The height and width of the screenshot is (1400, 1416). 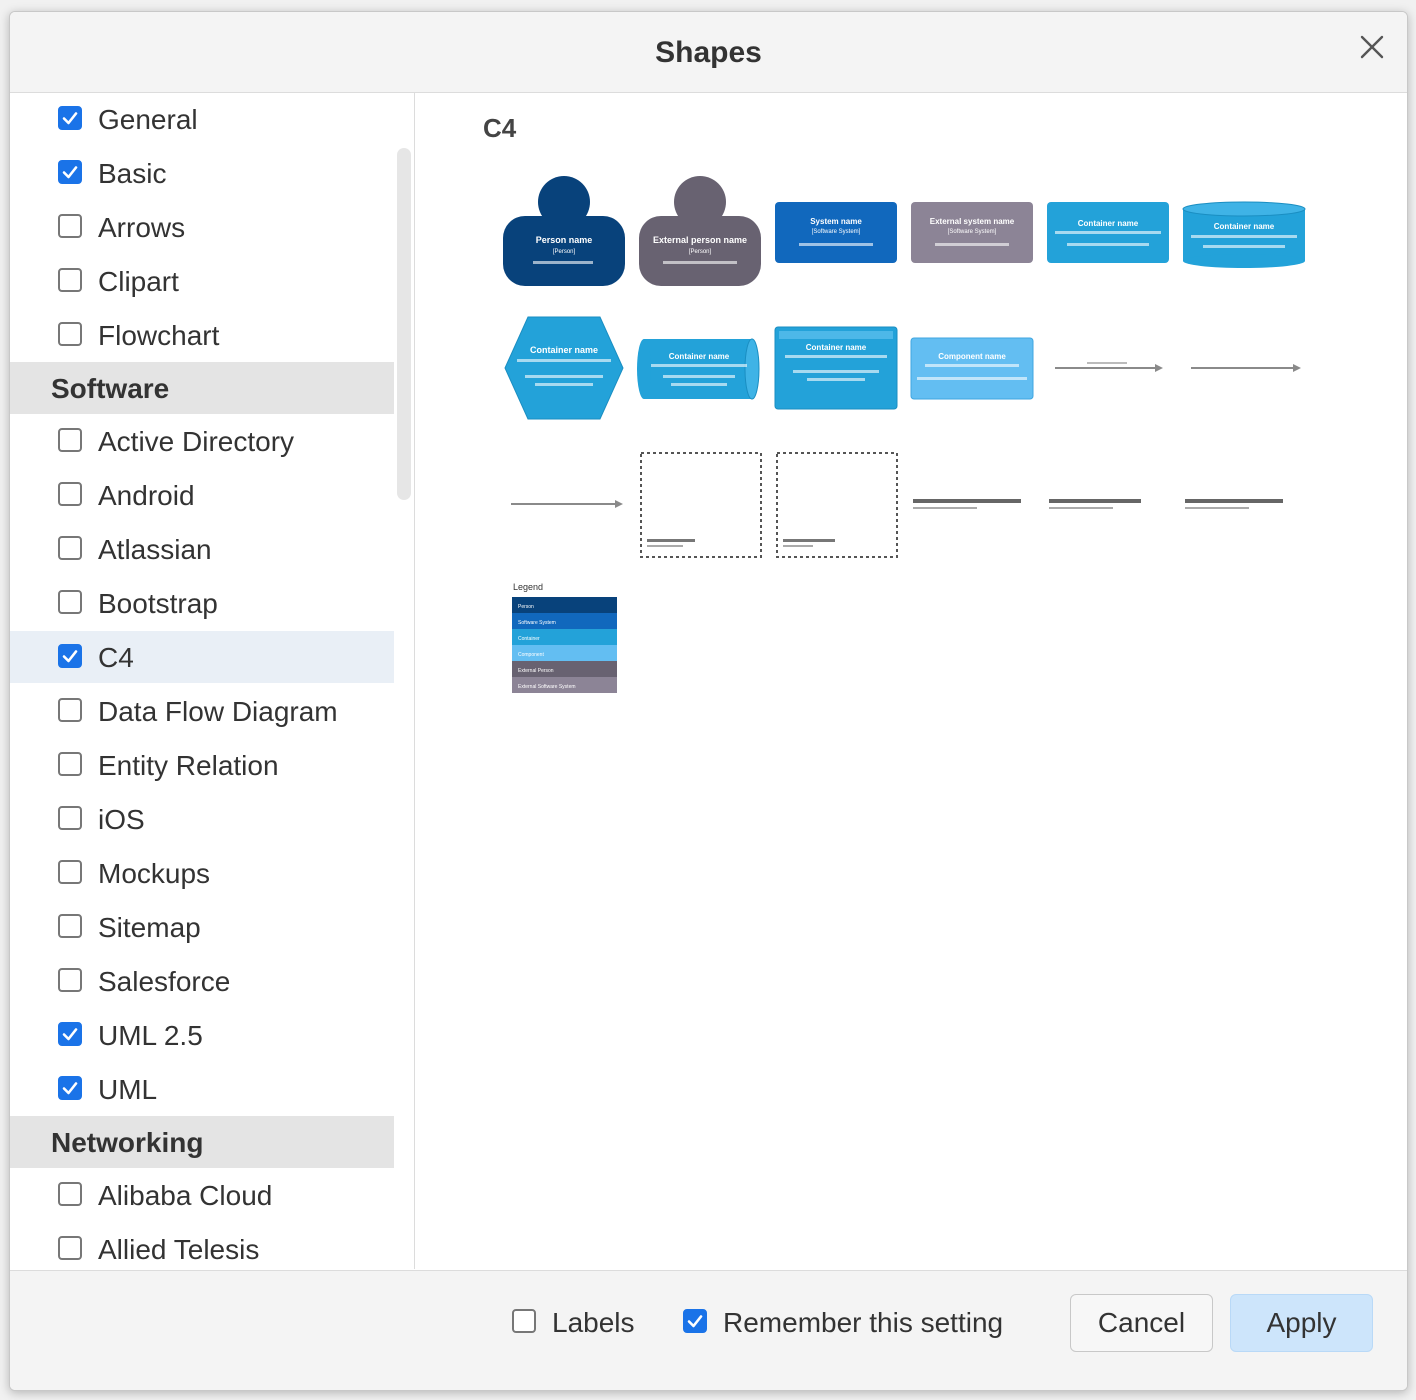 What do you see at coordinates (155, 549) in the screenshot?
I see `library-item-label: Atlassian` at bounding box center [155, 549].